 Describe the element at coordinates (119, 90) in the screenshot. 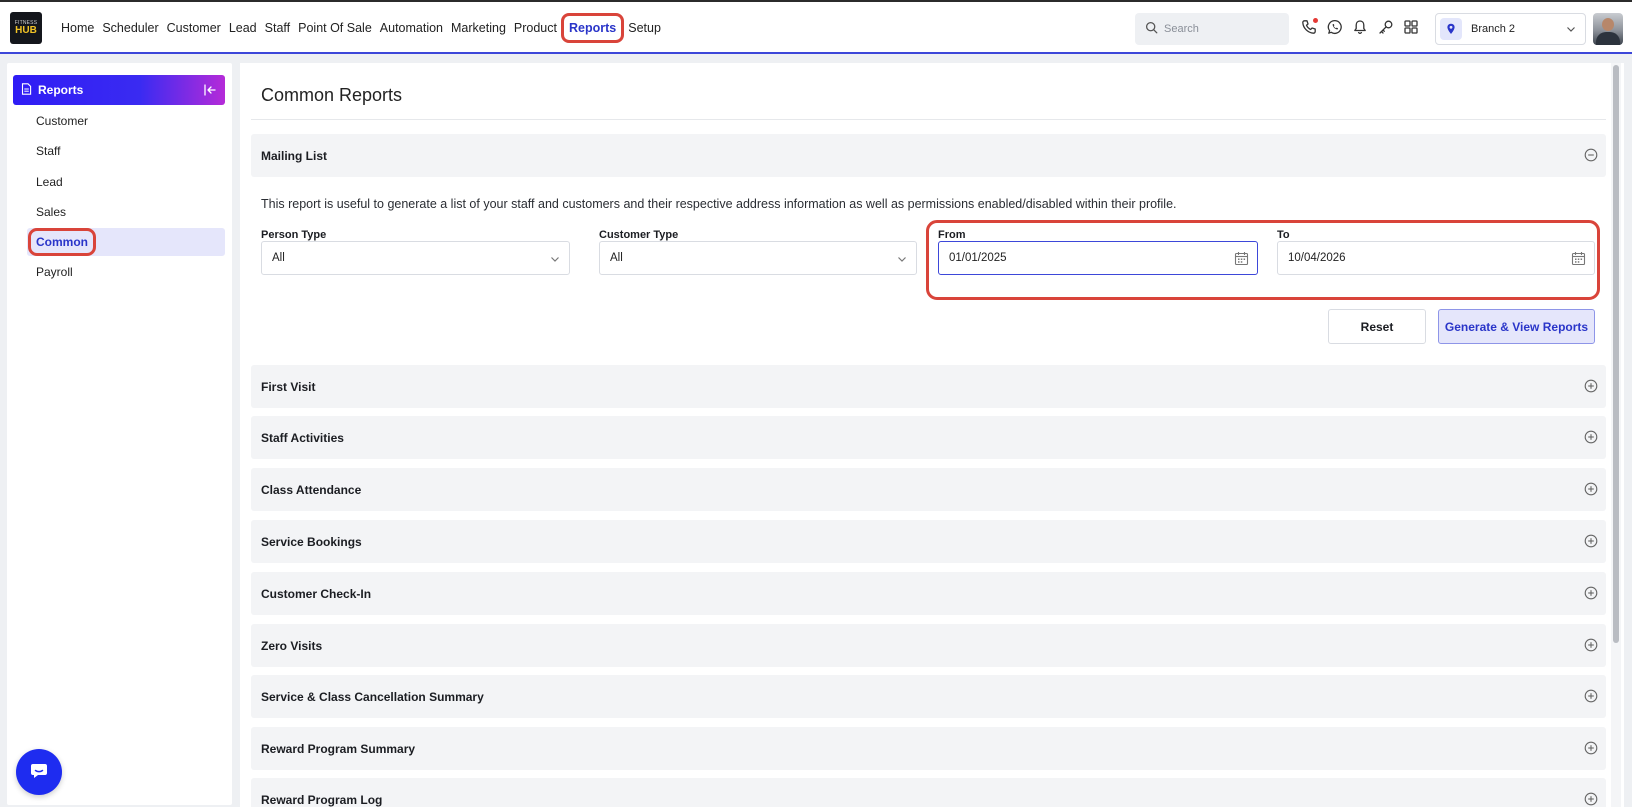

I see `sidebar-header: Reports` at that location.